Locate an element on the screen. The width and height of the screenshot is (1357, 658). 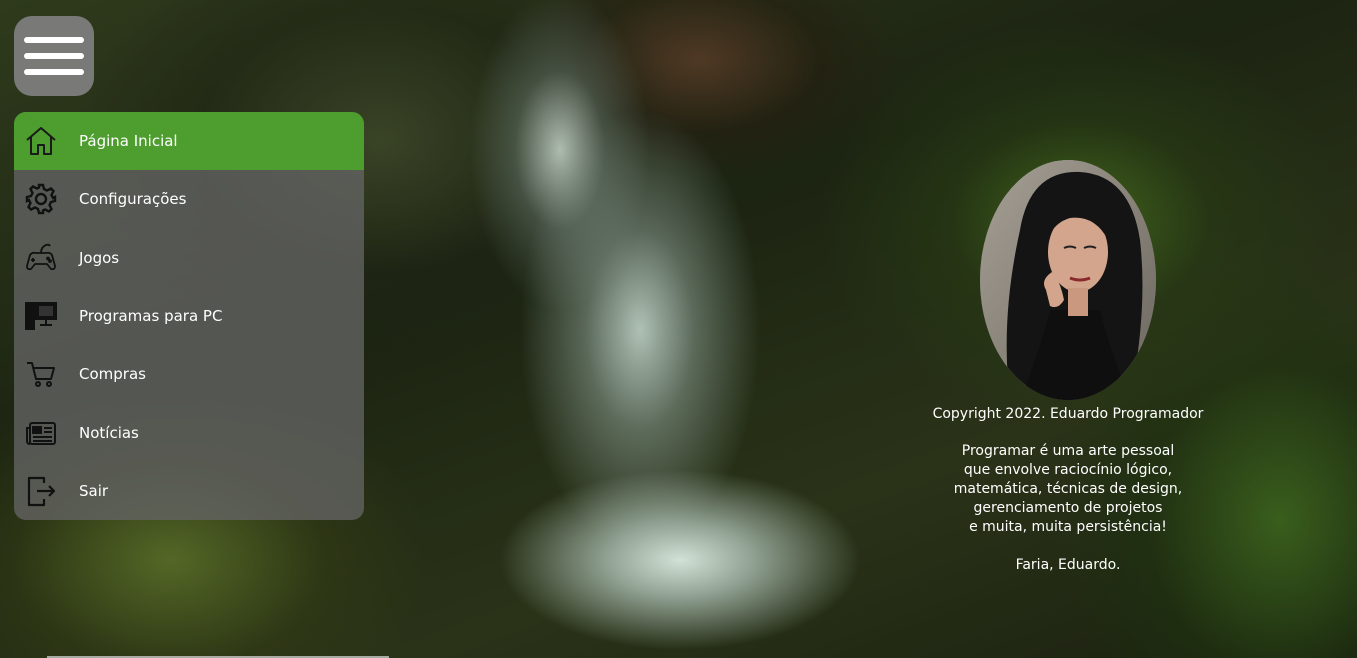
menu-item-configuracoes: Configurações is located at coordinates (189, 199).